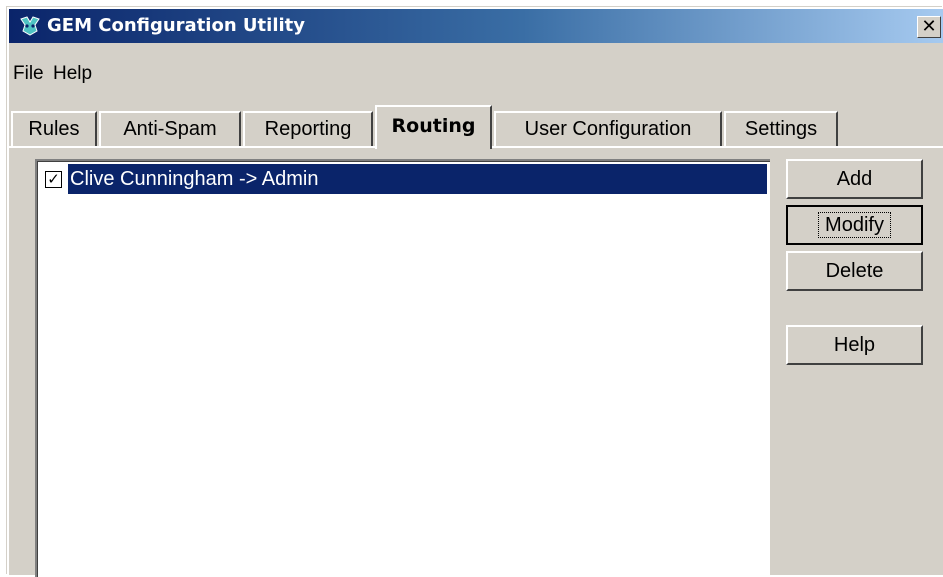  What do you see at coordinates (30, 26) in the screenshot?
I see `gem-app-icon` at bounding box center [30, 26].